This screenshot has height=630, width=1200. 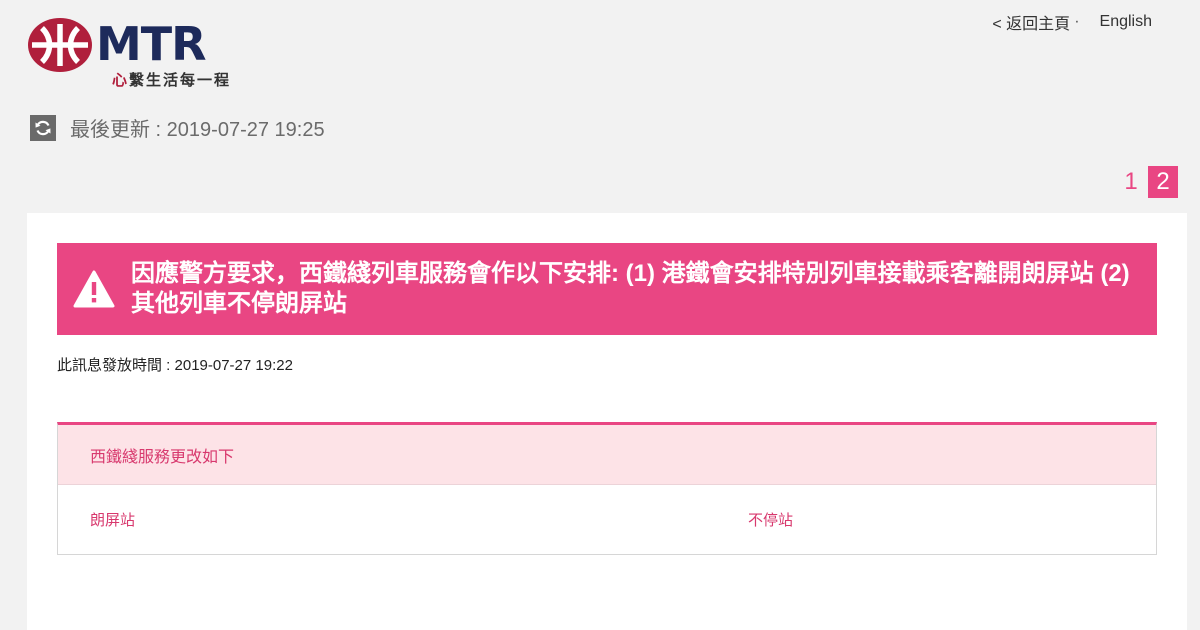 I want to click on tagline-accent: 心, so click(x=121, y=80).